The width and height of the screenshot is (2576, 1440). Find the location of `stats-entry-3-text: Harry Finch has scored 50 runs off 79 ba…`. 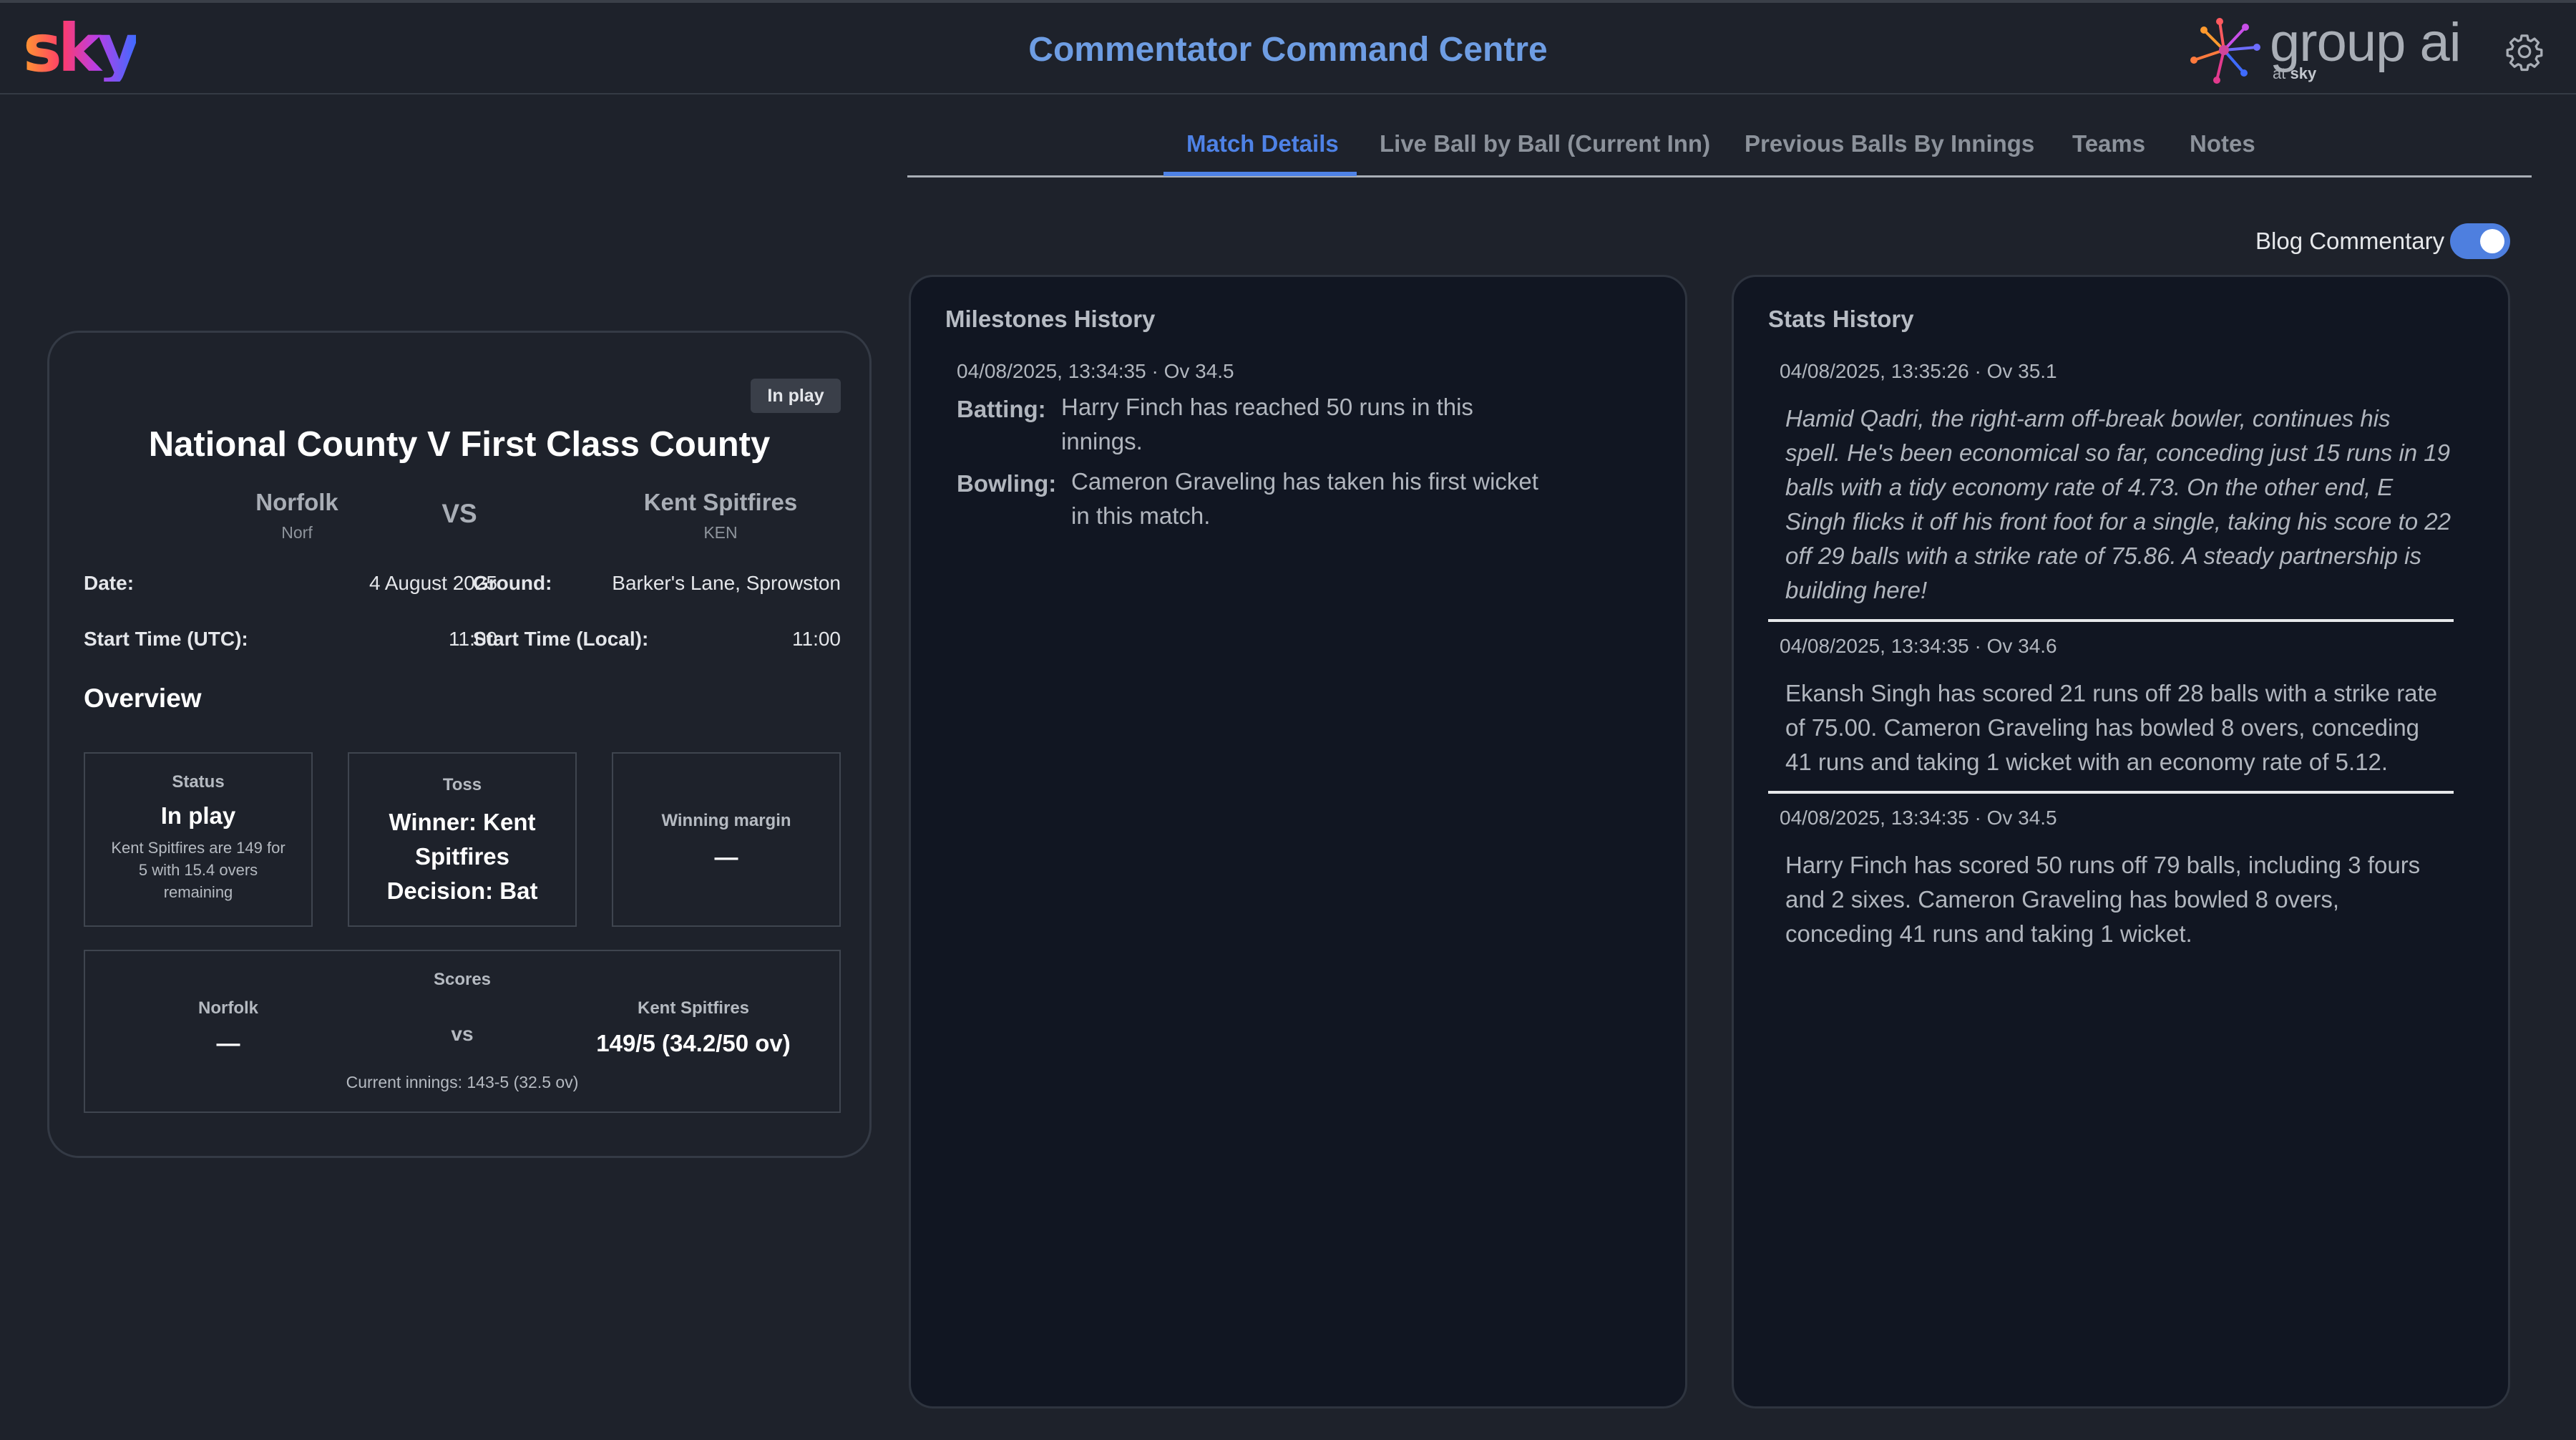

stats-entry-3-text: Harry Finch has scored 50 runs off 79 ba… is located at coordinates (2103, 899).